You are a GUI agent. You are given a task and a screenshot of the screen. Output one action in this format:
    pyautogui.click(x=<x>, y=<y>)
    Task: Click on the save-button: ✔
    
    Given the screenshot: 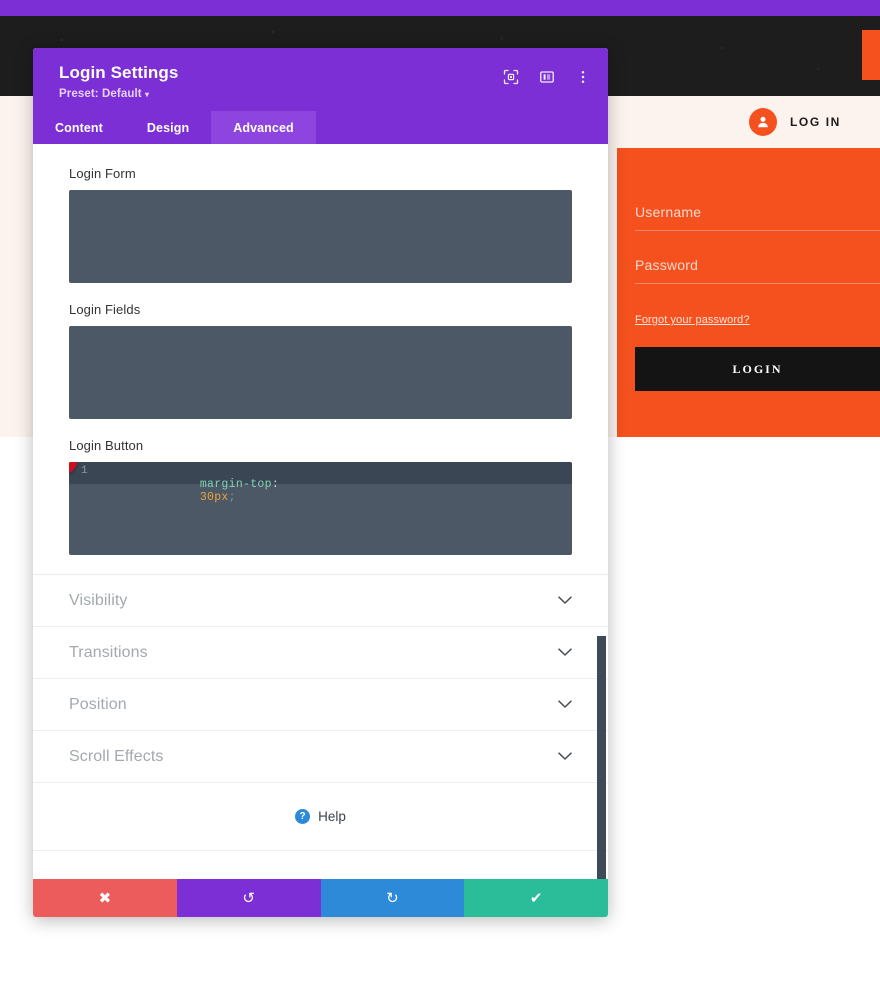 What is the action you would take?
    pyautogui.click(x=536, y=898)
    